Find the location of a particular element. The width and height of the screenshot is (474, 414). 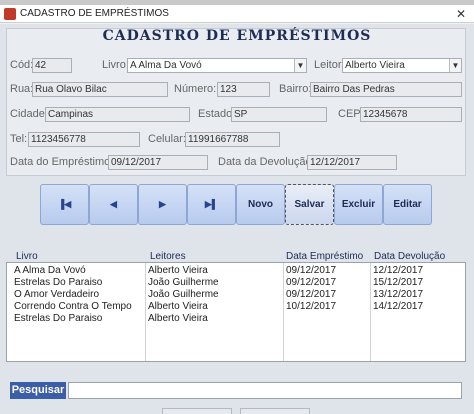

data-emprestimo-field: 09/12/2017 is located at coordinates (158, 162).